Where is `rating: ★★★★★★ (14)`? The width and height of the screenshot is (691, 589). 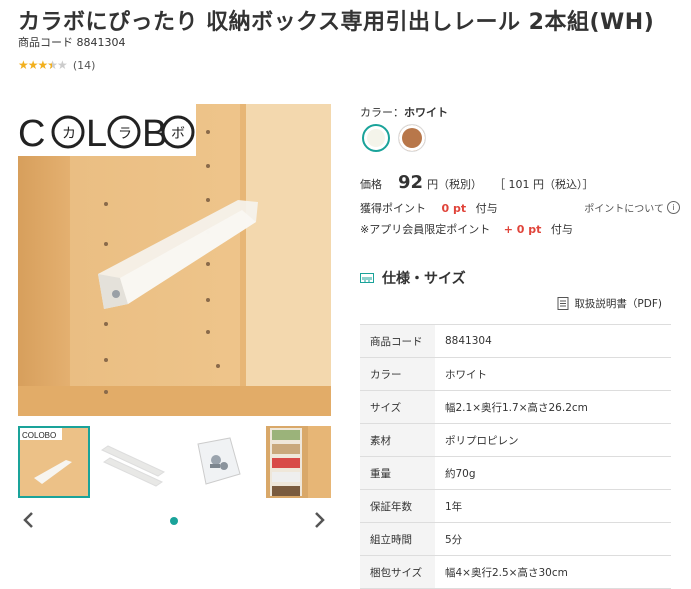
rating: ★★★★★★ (14) is located at coordinates (56, 65).